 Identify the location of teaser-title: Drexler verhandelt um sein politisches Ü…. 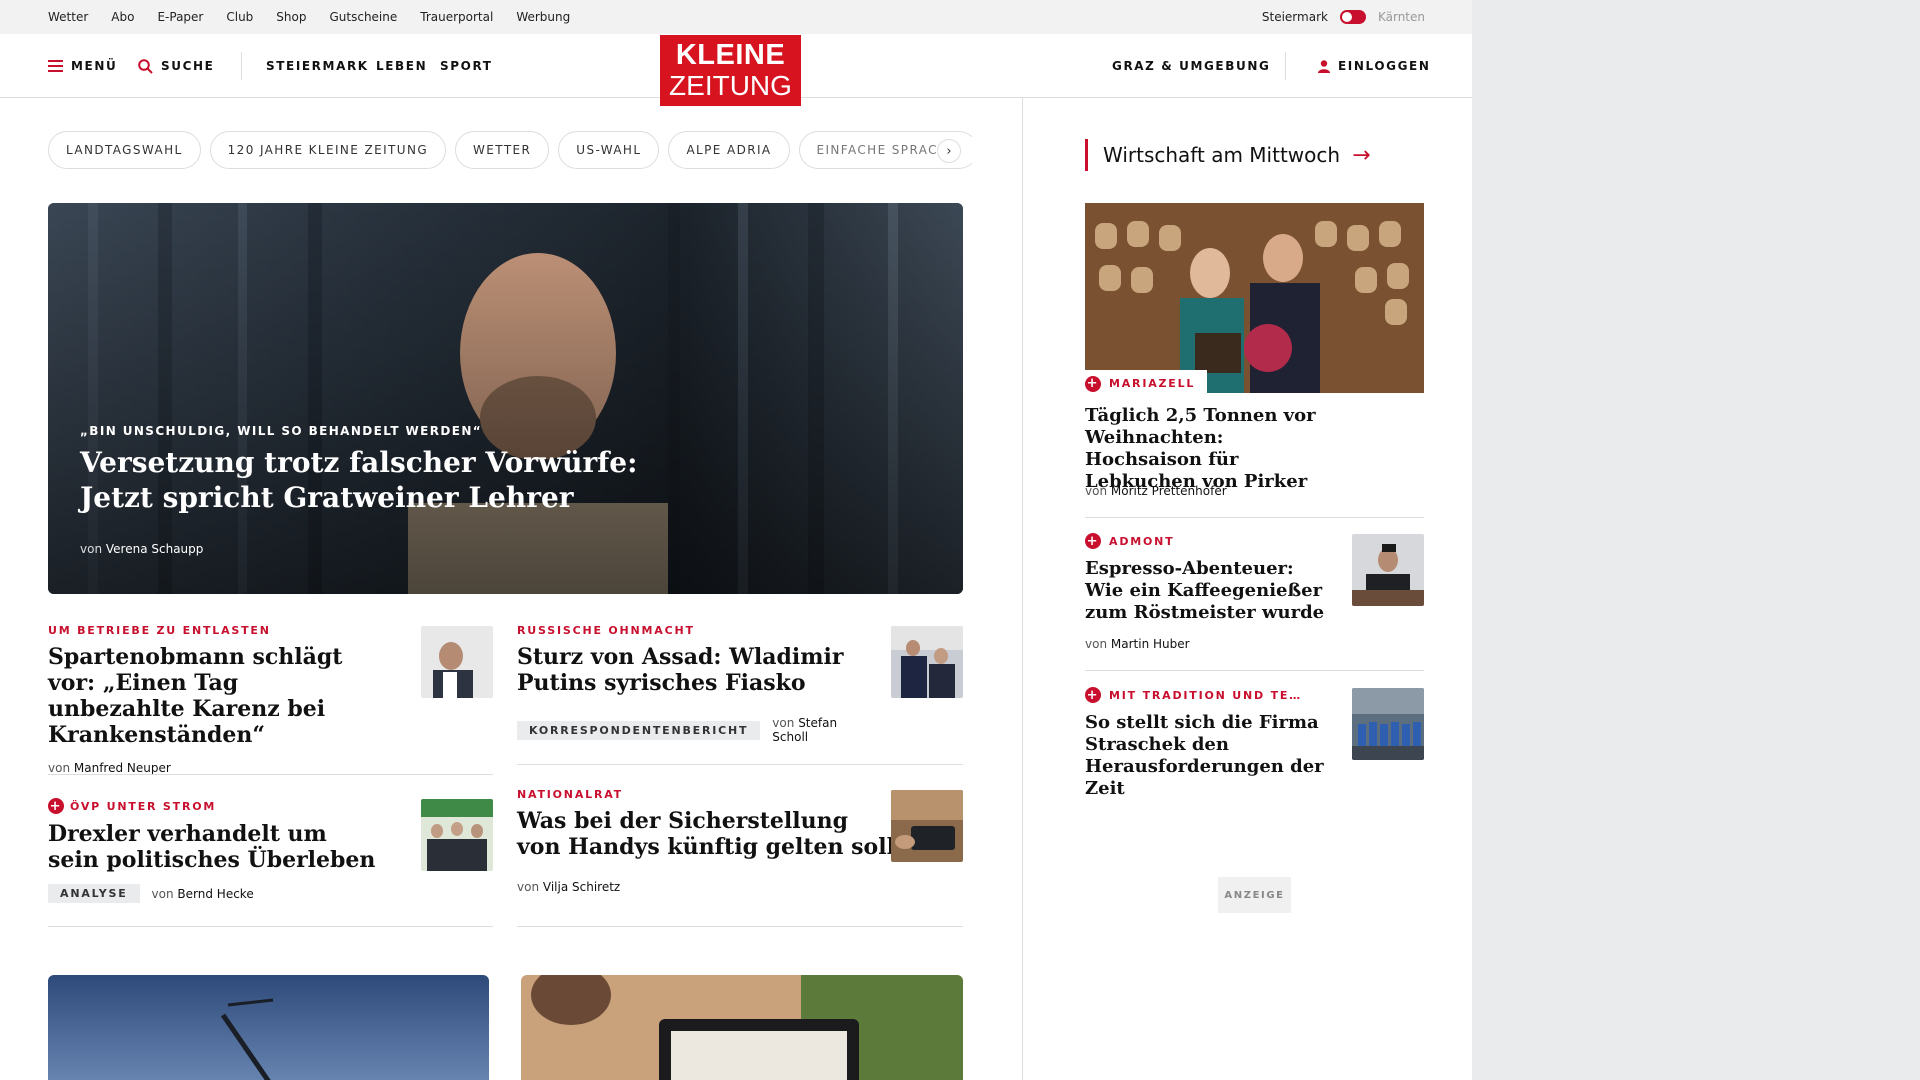
(213, 847).